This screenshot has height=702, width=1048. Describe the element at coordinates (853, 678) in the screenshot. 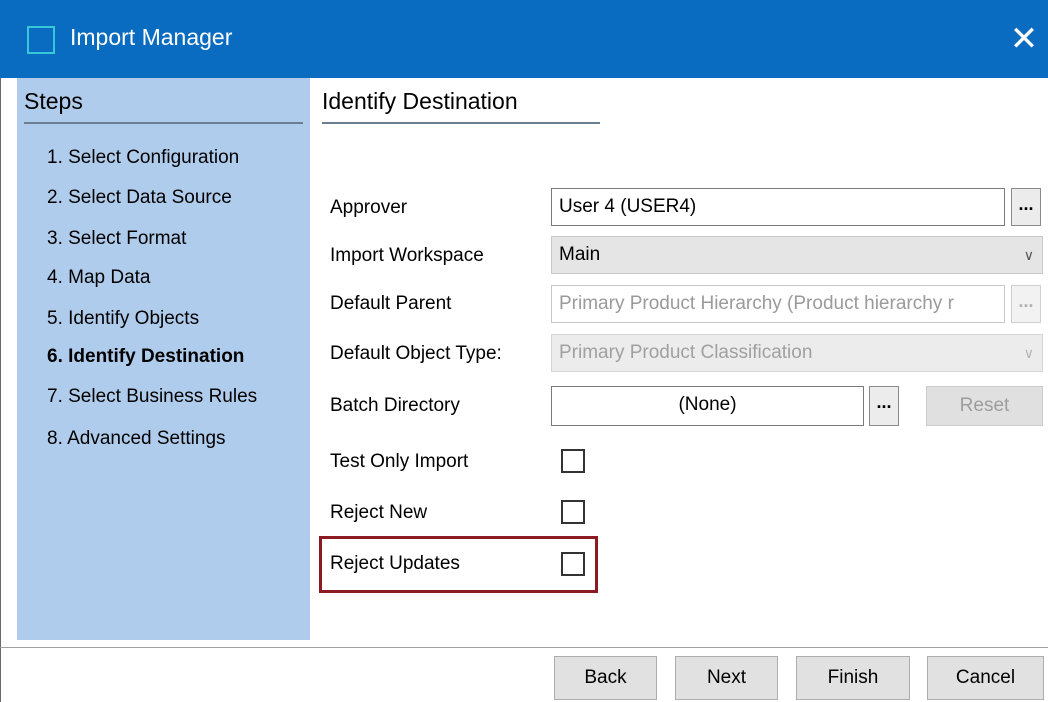

I see `finish-button: Finish` at that location.